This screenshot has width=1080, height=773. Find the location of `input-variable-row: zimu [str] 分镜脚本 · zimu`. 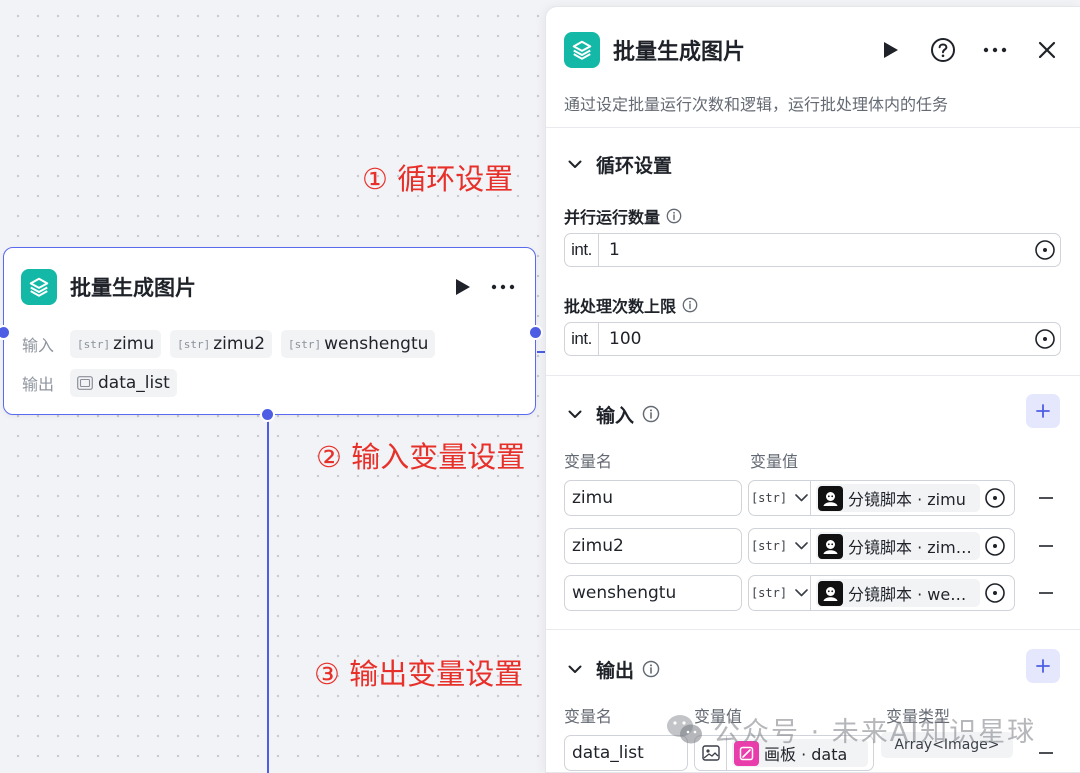

input-variable-row: zimu [str] 分镜脚本 · zimu is located at coordinates (813, 498).